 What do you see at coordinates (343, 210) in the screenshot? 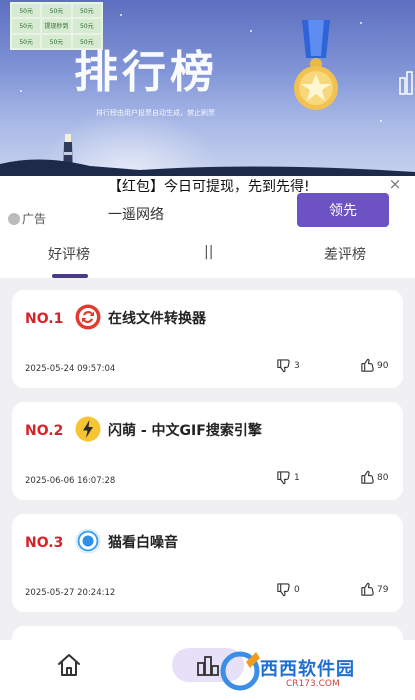
I see `ad-action-button: 领先` at bounding box center [343, 210].